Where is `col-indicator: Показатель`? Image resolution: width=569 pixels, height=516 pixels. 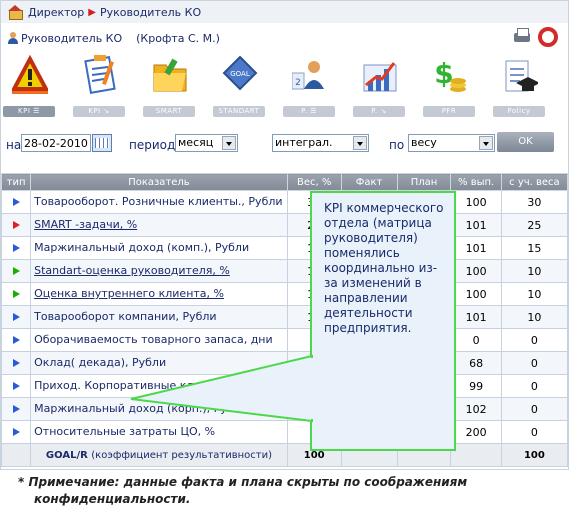 col-indicator: Показатель is located at coordinates (159, 182).